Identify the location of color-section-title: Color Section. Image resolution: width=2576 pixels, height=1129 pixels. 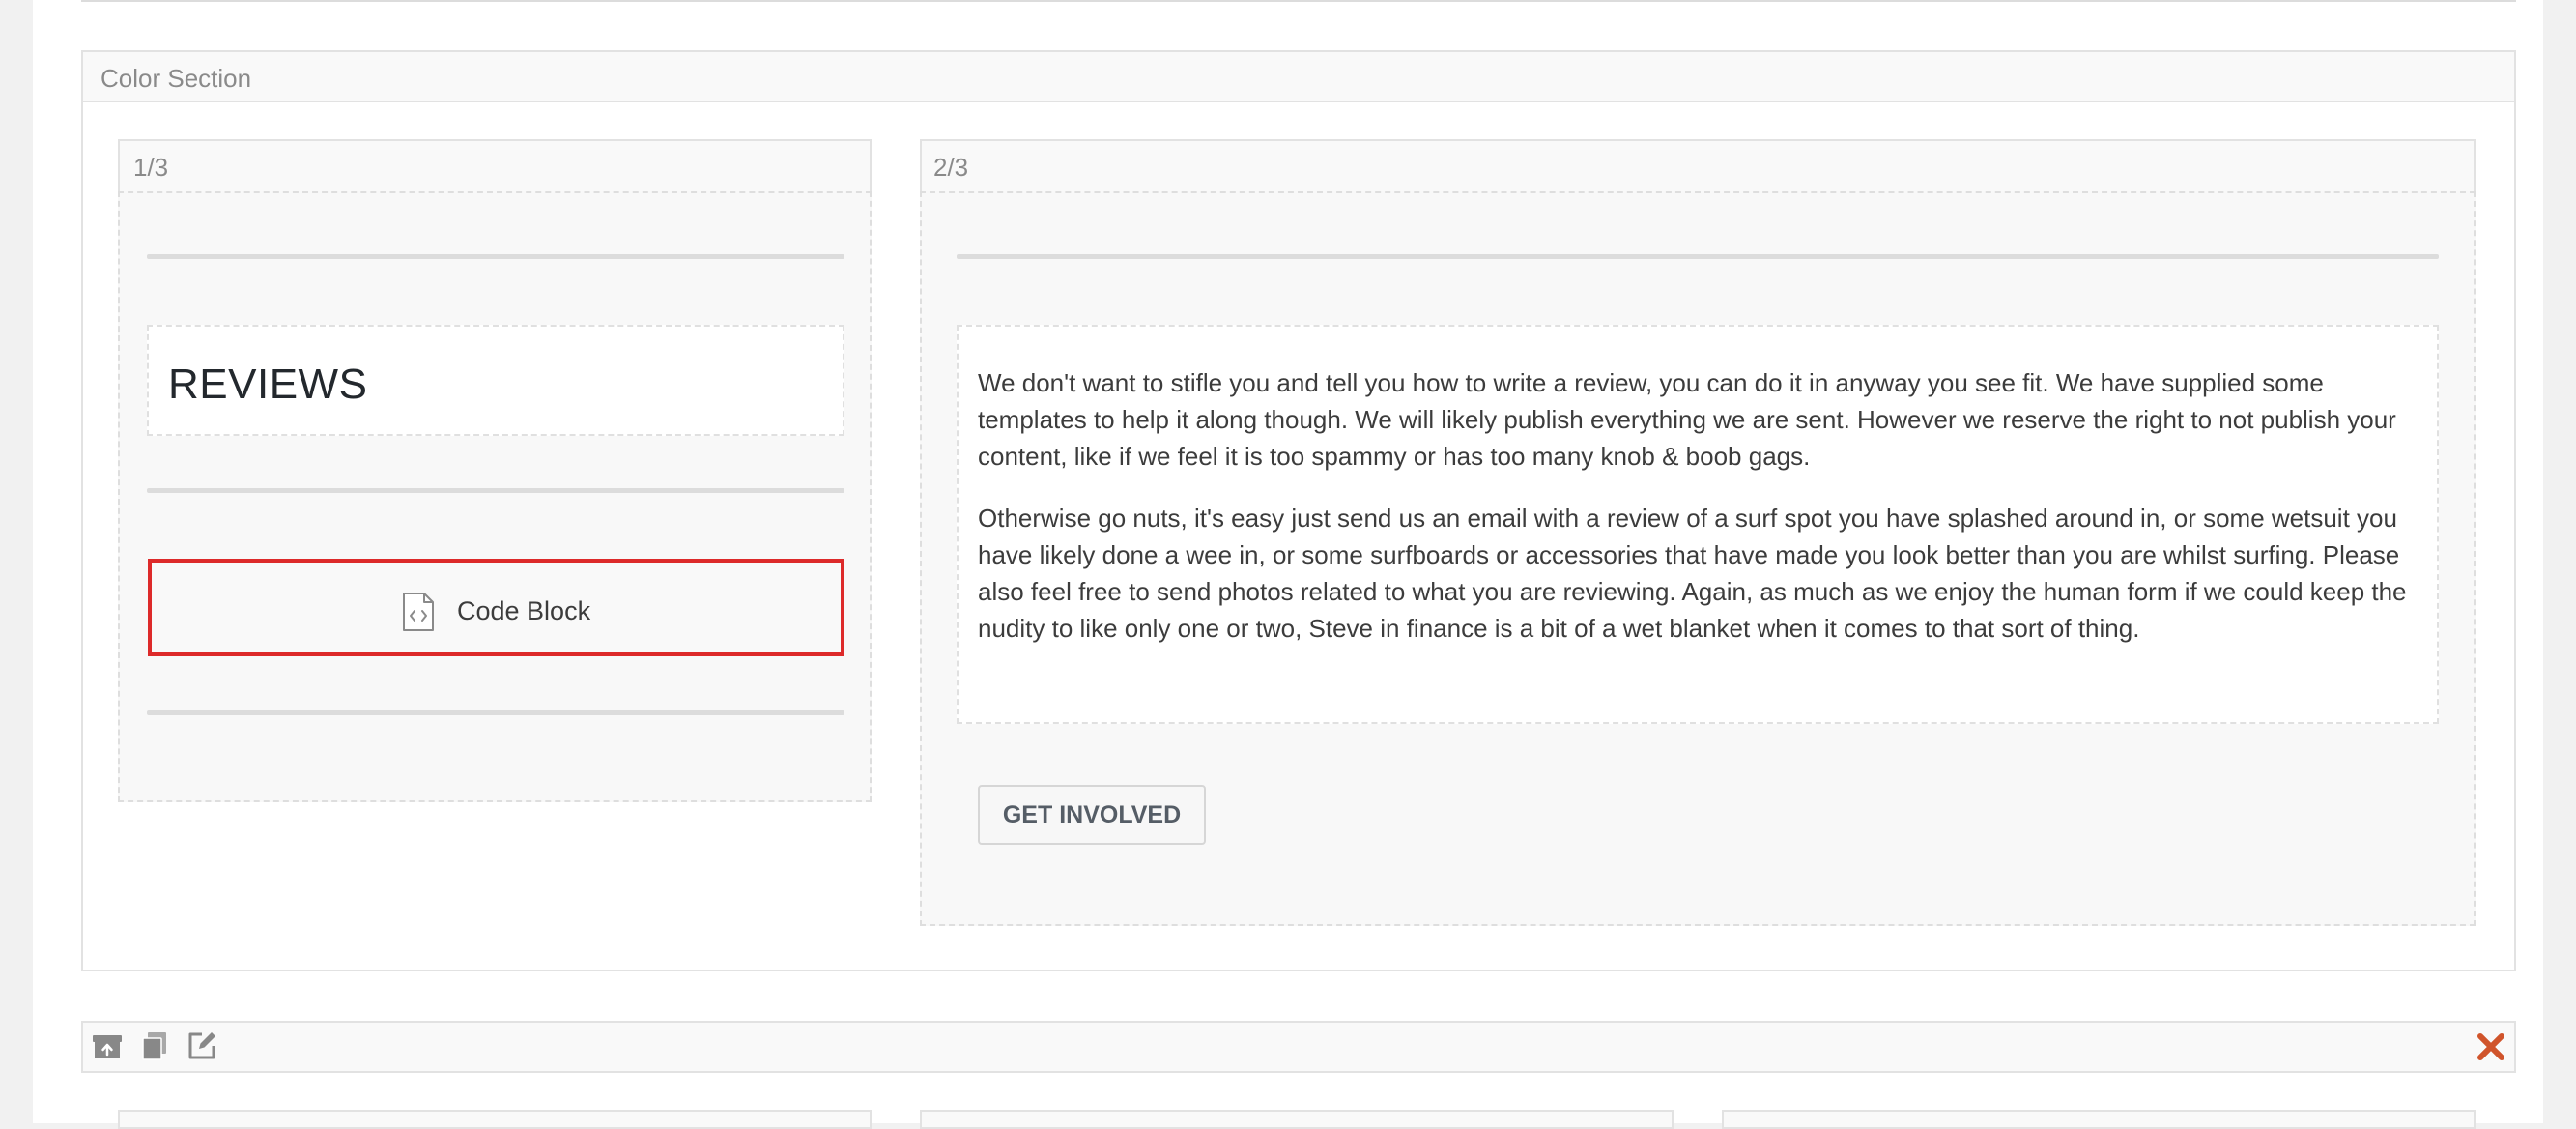
(176, 78).